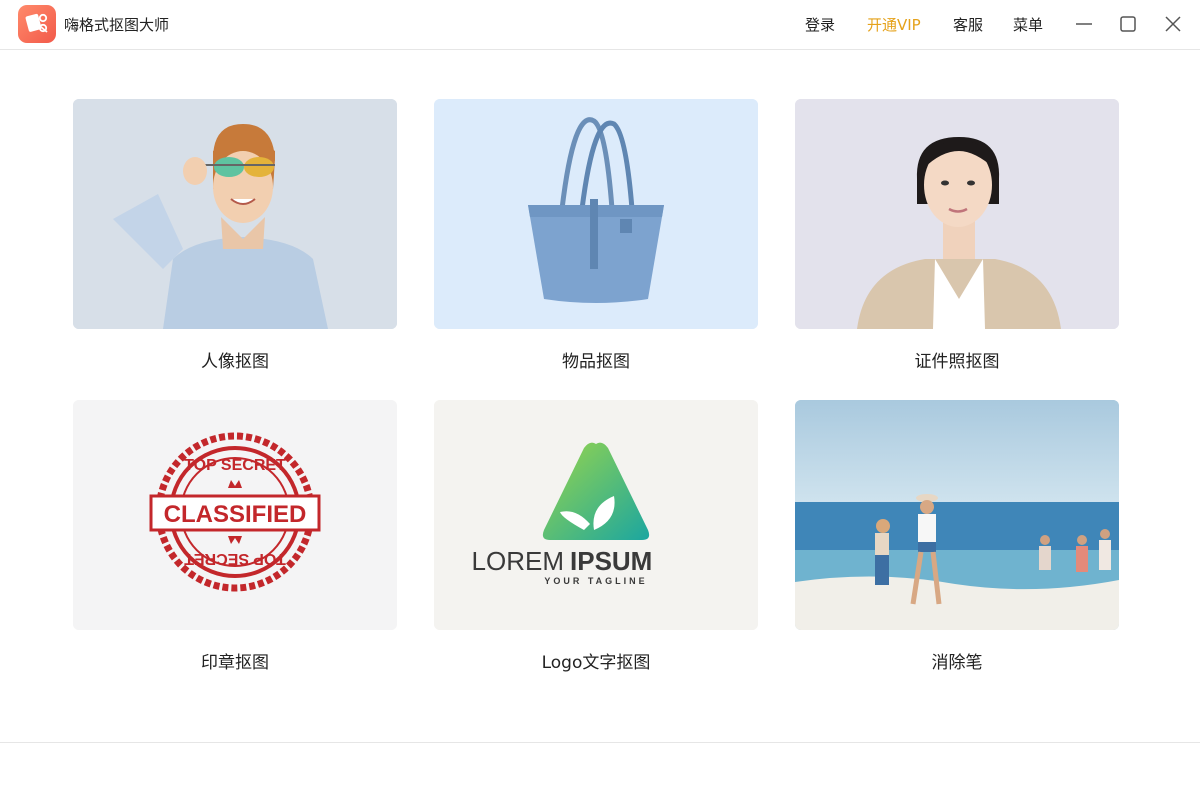  What do you see at coordinates (820, 24) in the screenshot?
I see `login-link: 登录` at bounding box center [820, 24].